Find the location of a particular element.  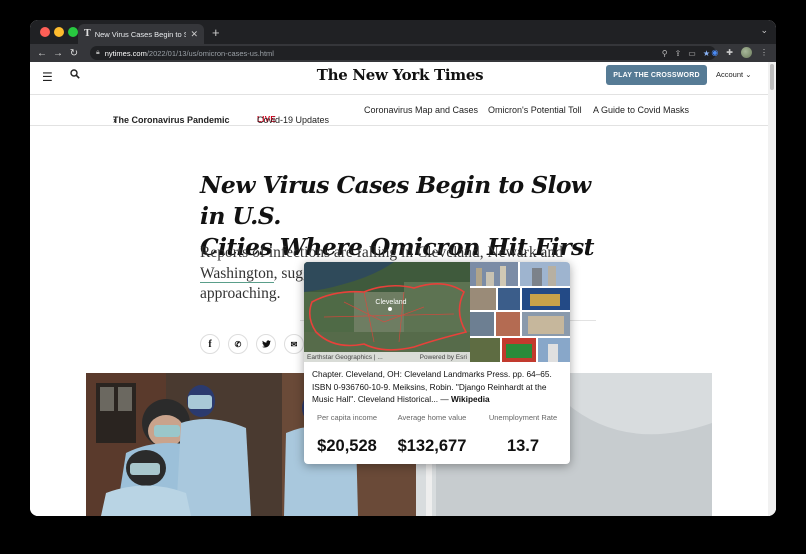

profile-avatar is located at coordinates (746, 52).